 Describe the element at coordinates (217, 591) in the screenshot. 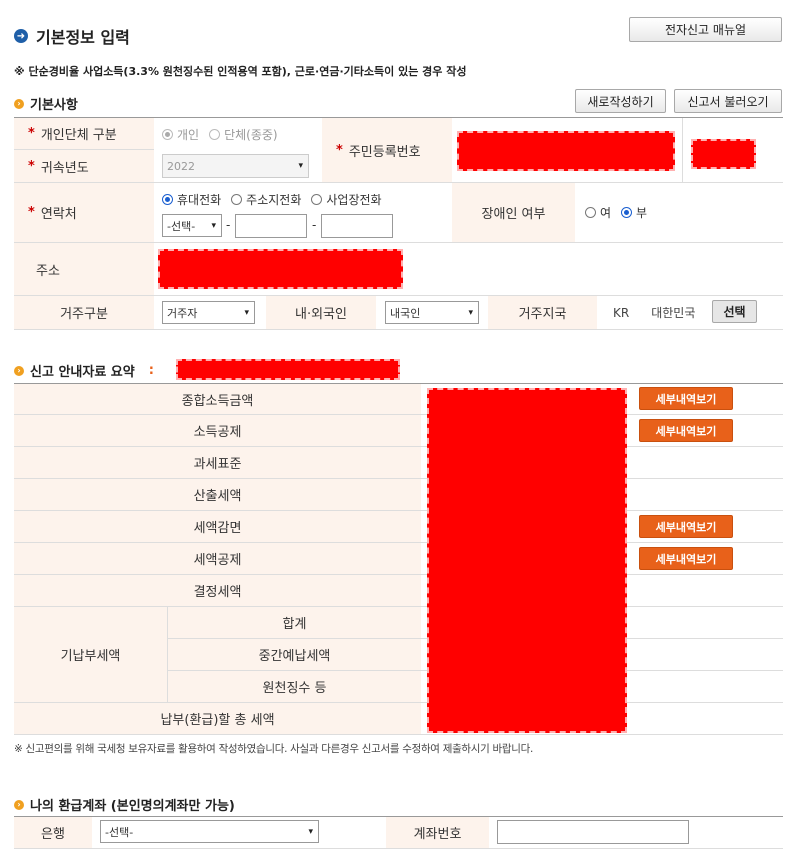

I see `summary-row-label: 결정세액` at that location.